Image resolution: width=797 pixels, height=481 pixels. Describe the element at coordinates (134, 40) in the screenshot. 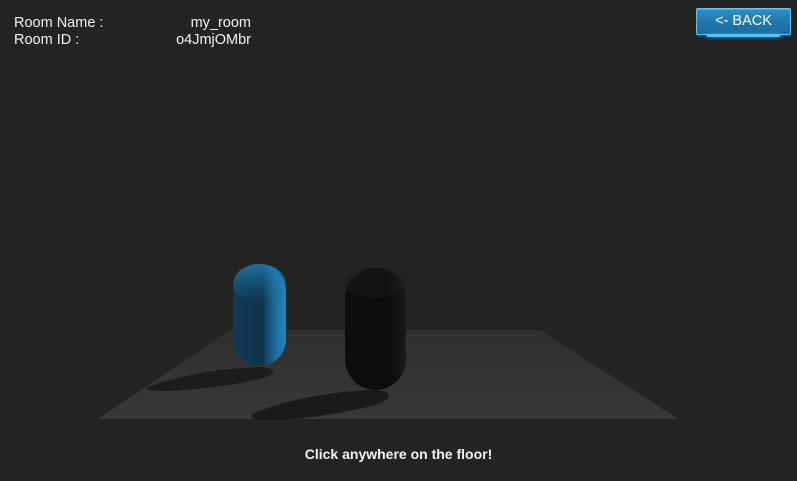

I see `room-id-row: Room ID : o4JmjOMbr` at that location.